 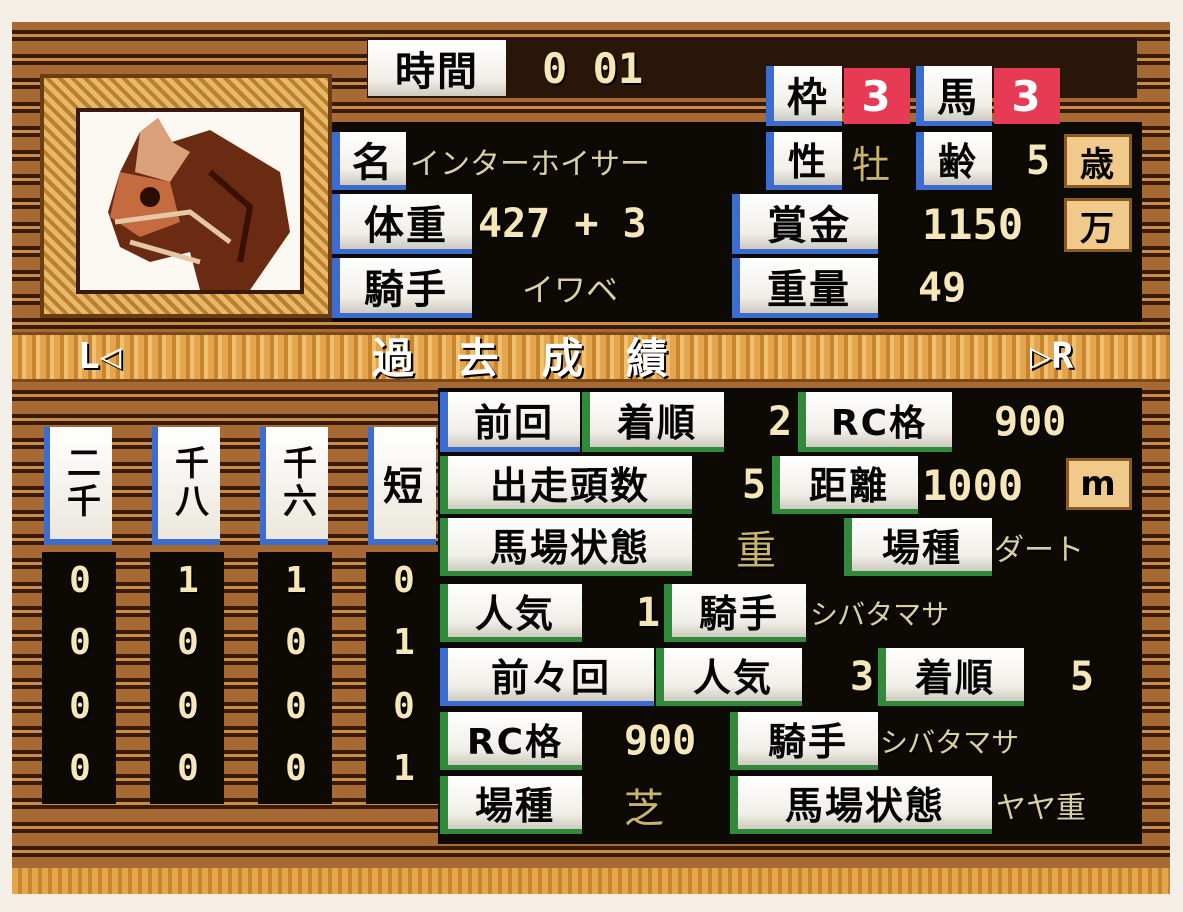 I want to click on going-label: 馬場状態, so click(x=566, y=547).